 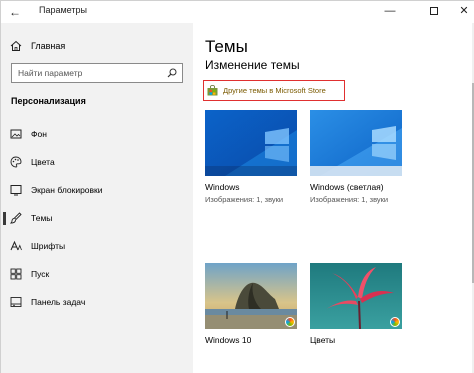 What do you see at coordinates (40, 274) in the screenshot?
I see `sidebar-item-label: Пуск` at bounding box center [40, 274].